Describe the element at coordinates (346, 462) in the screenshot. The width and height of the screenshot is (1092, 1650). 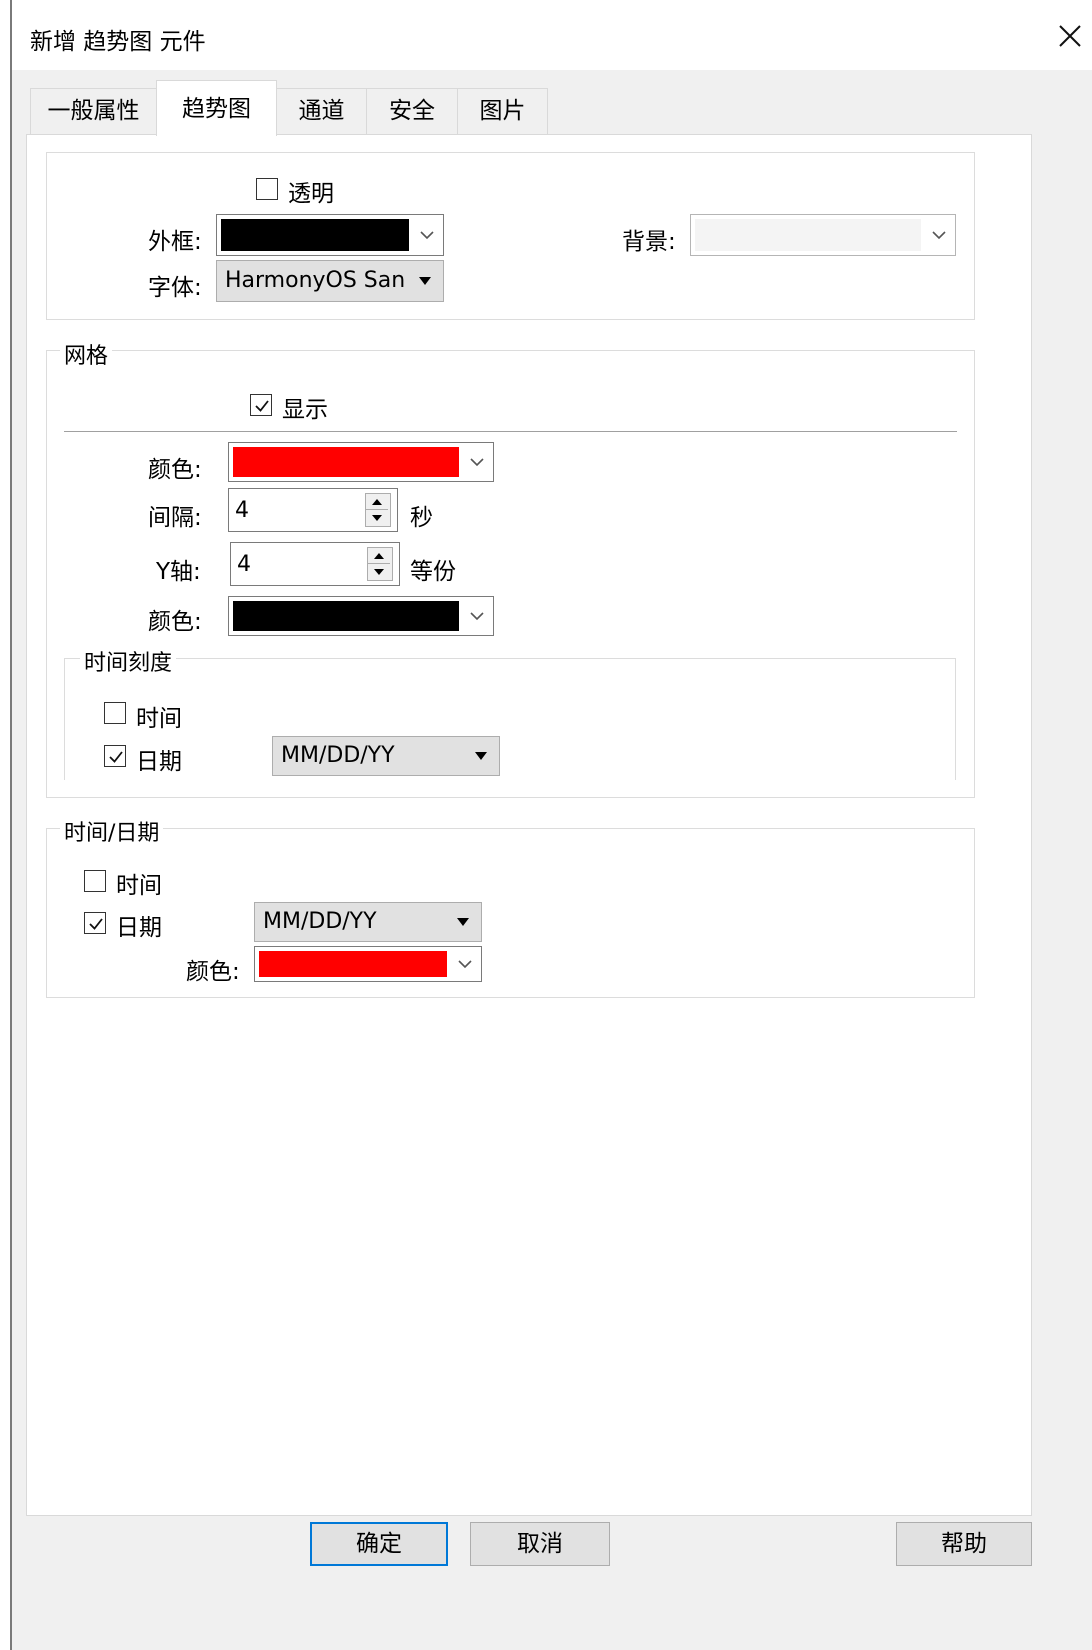
I see `grid-color-swatch` at that location.